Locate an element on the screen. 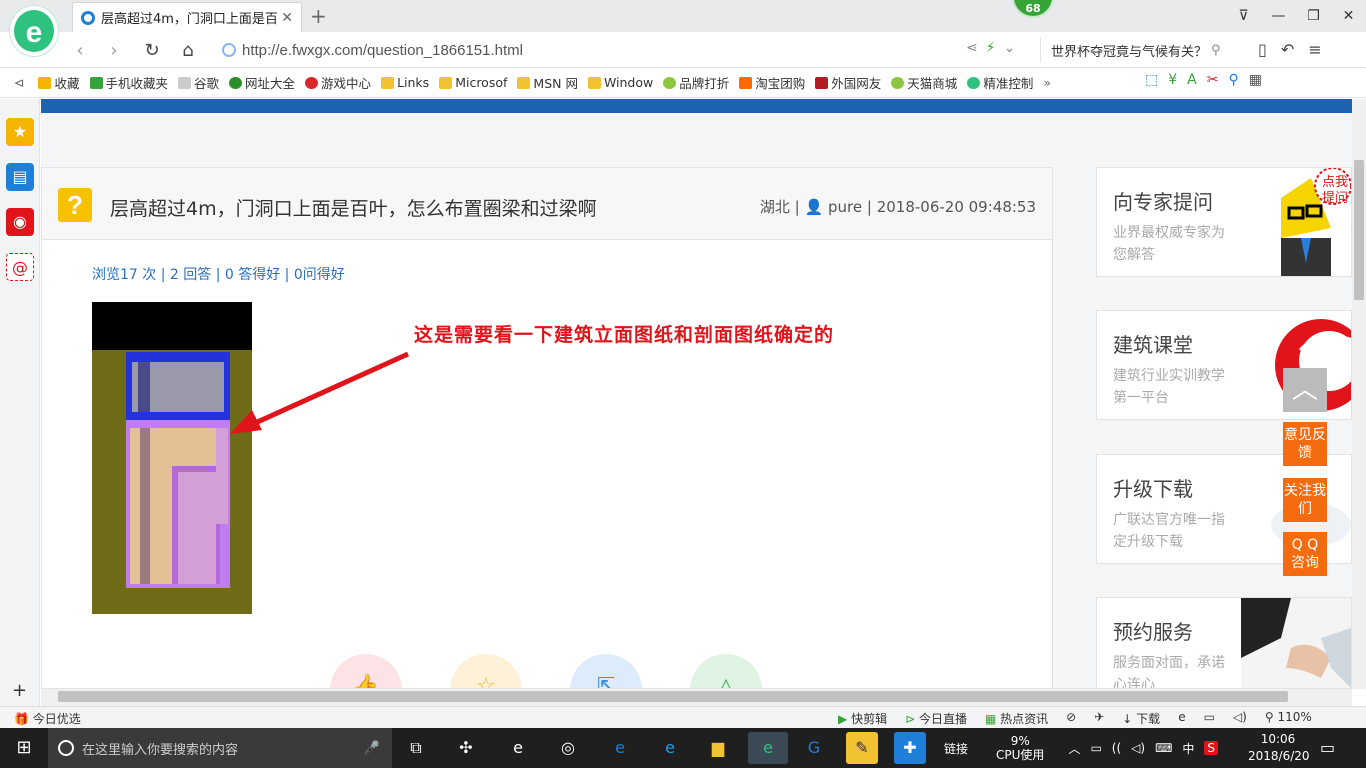 Image resolution: width=1366 pixels, height=768 pixels. undo-icon: ↶ is located at coordinates (1287, 49).